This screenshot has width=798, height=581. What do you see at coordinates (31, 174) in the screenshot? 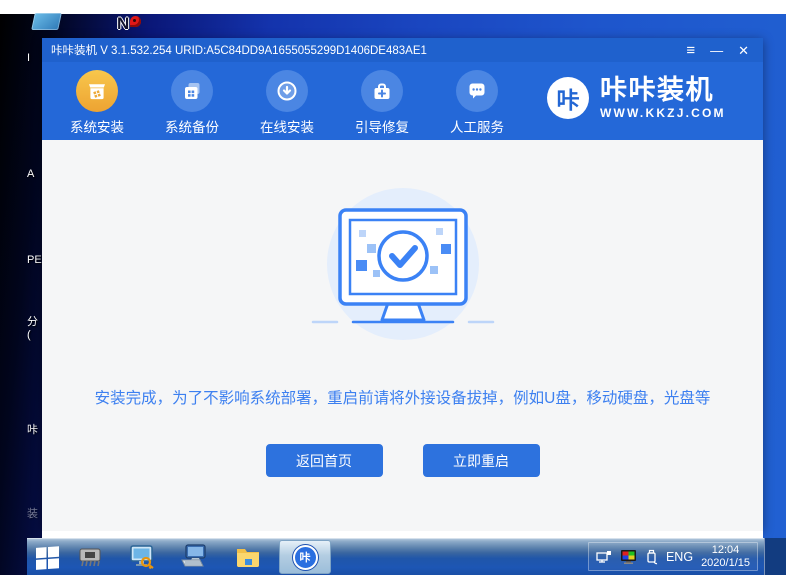
I see `desktop-label: A` at bounding box center [31, 174].